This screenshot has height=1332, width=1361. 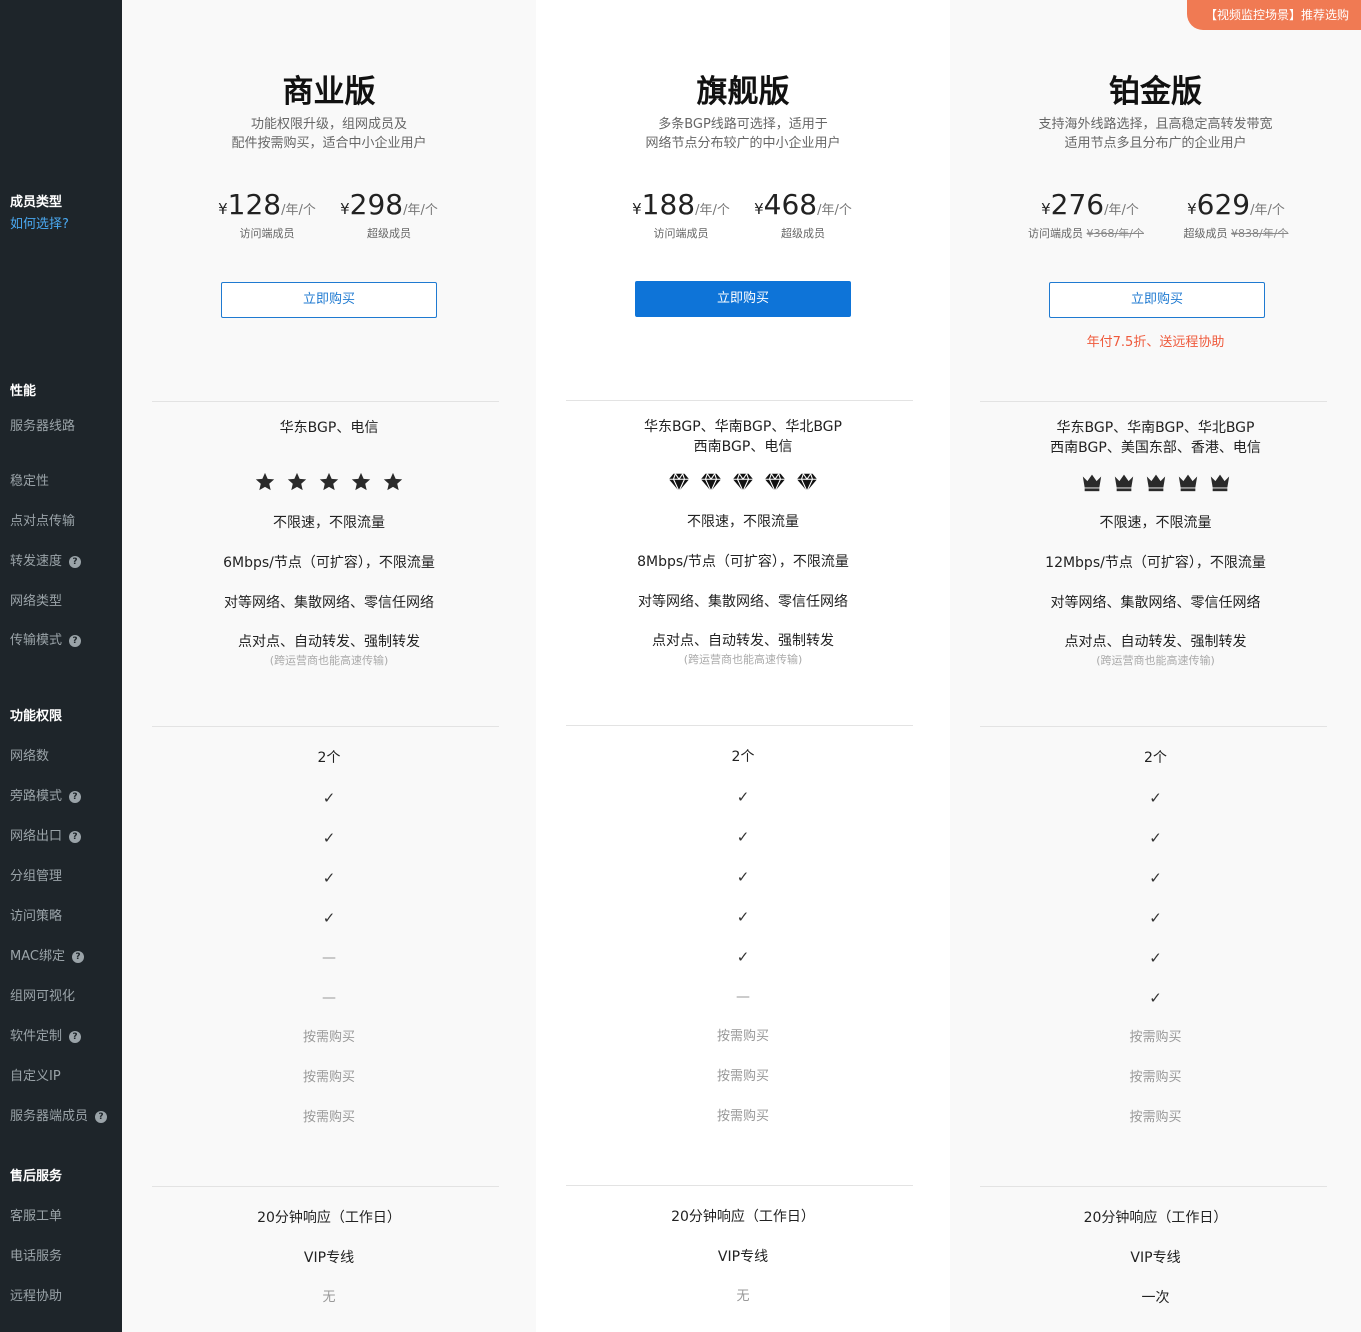 I want to click on super-price-label: 超级成员 ¥838/年/个, so click(x=1236, y=233).